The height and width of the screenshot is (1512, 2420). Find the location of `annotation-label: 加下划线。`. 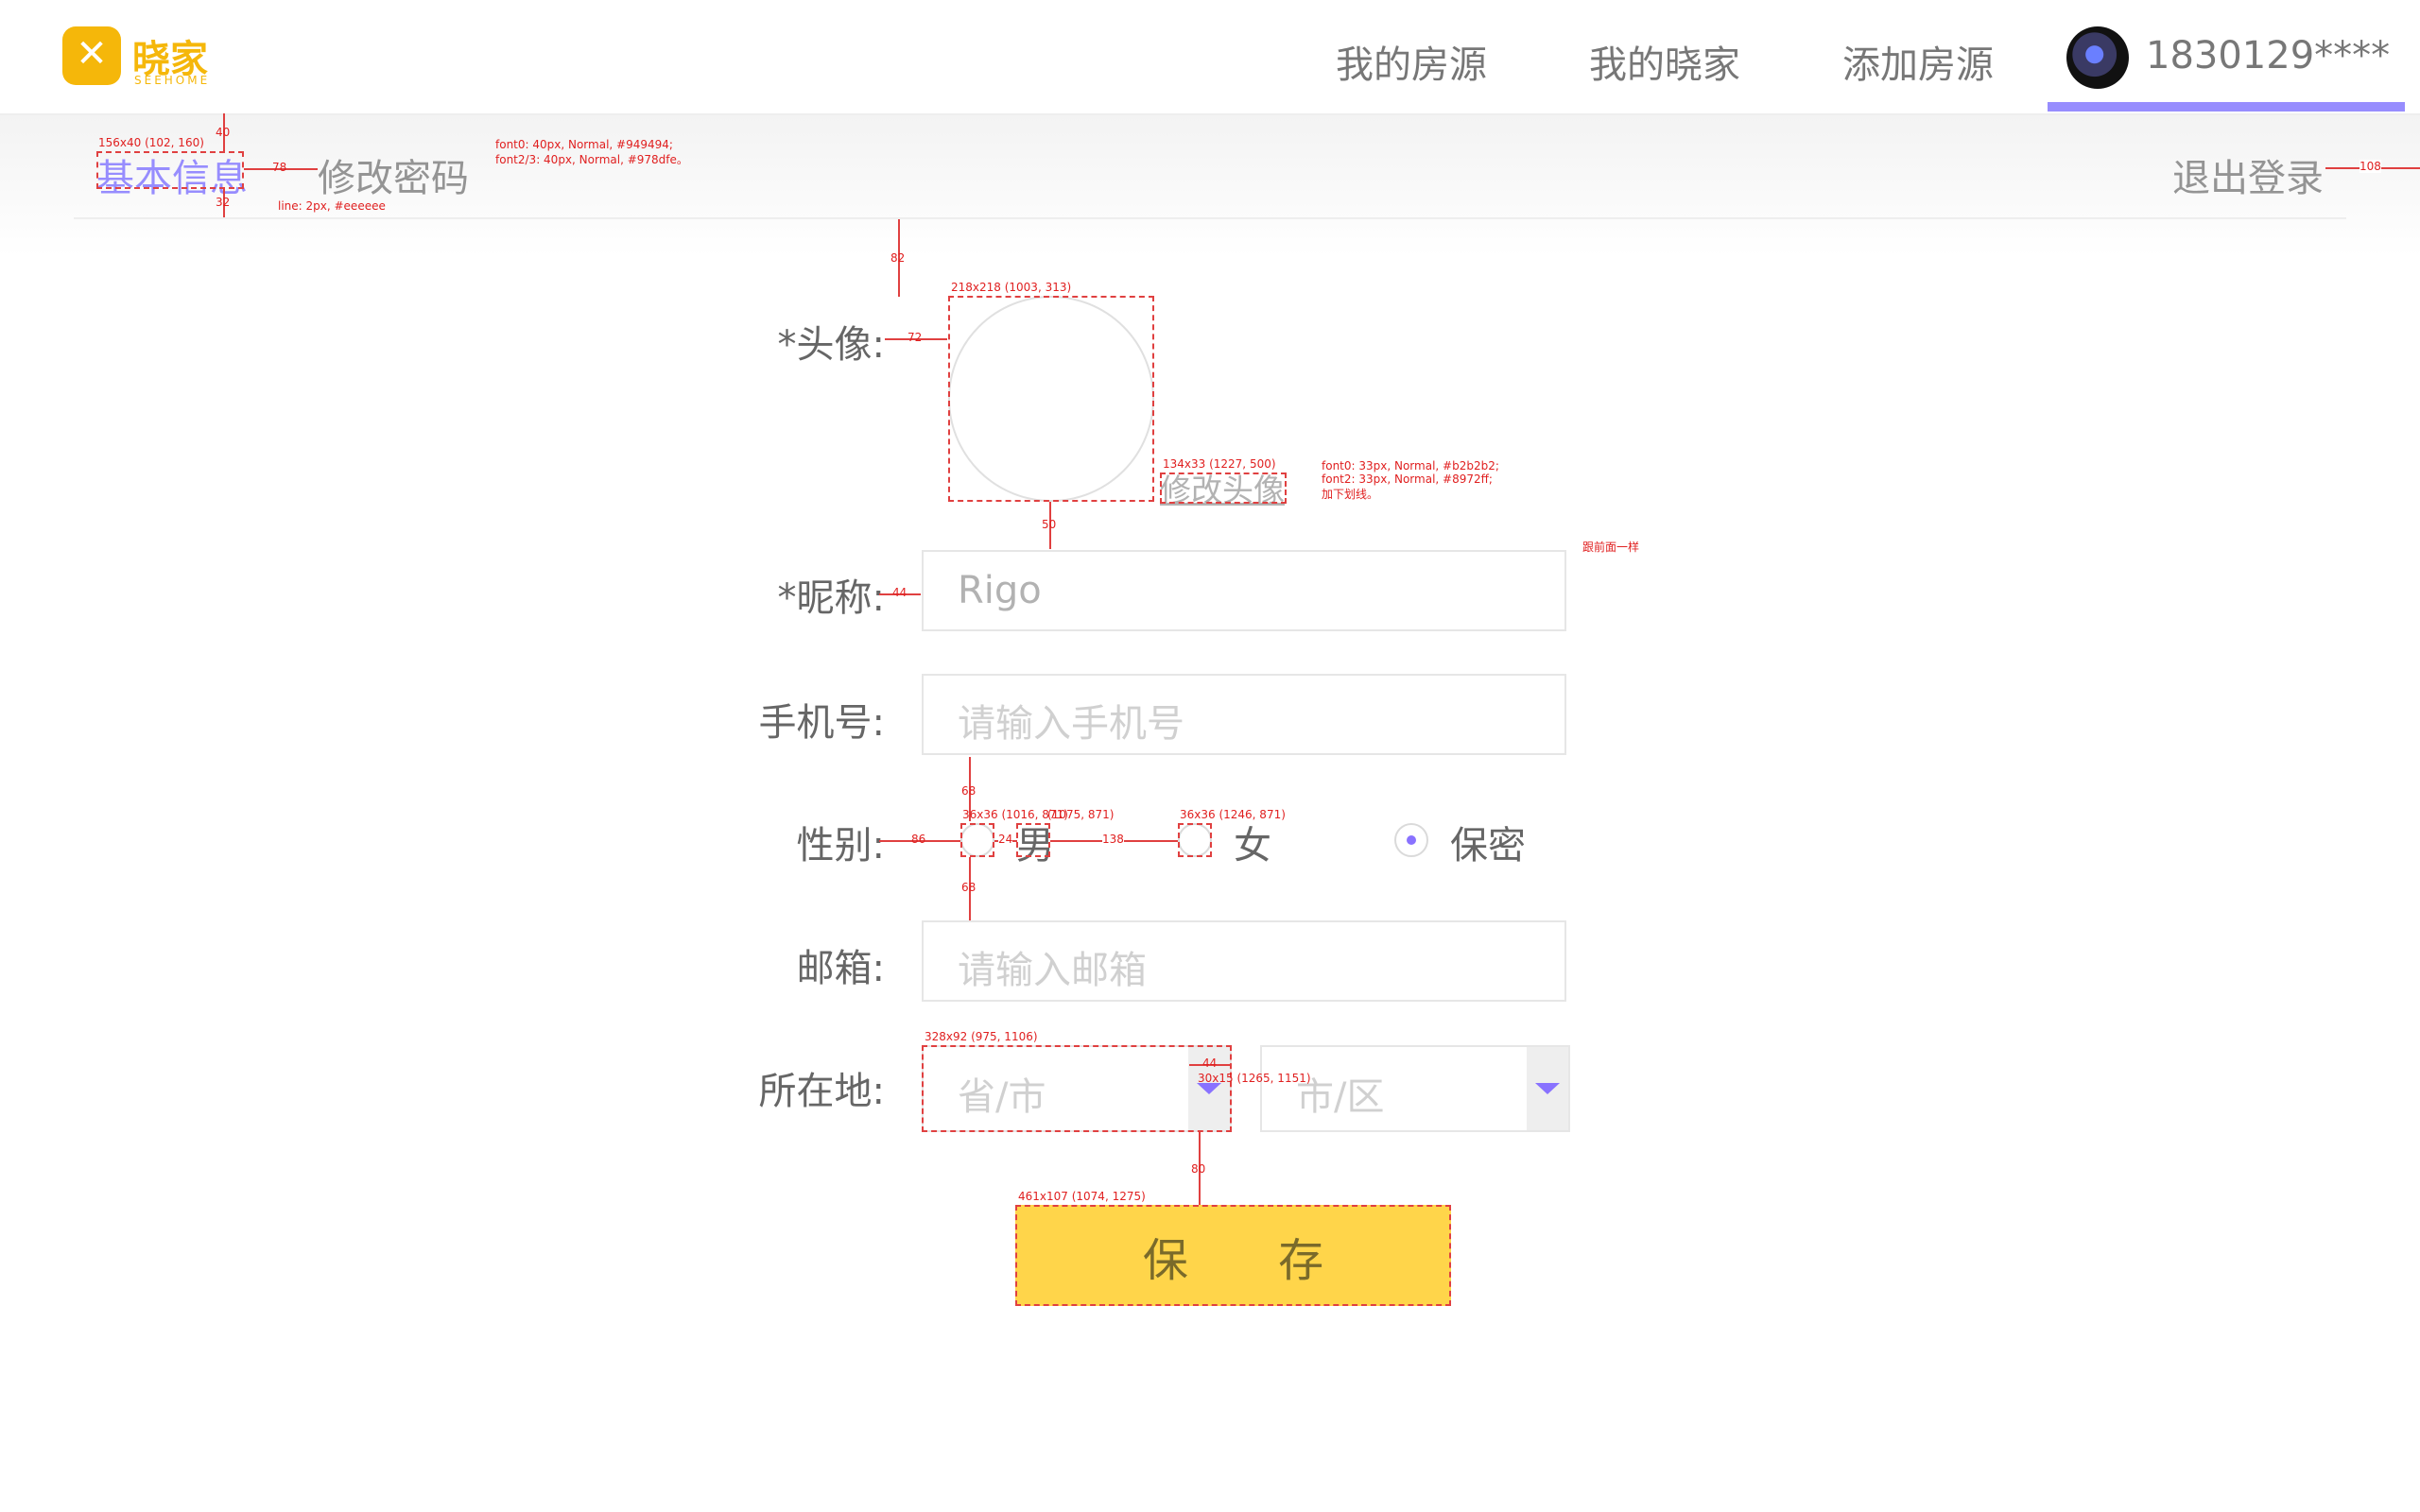

annotation-label: 加下划线。 is located at coordinates (1350, 494).